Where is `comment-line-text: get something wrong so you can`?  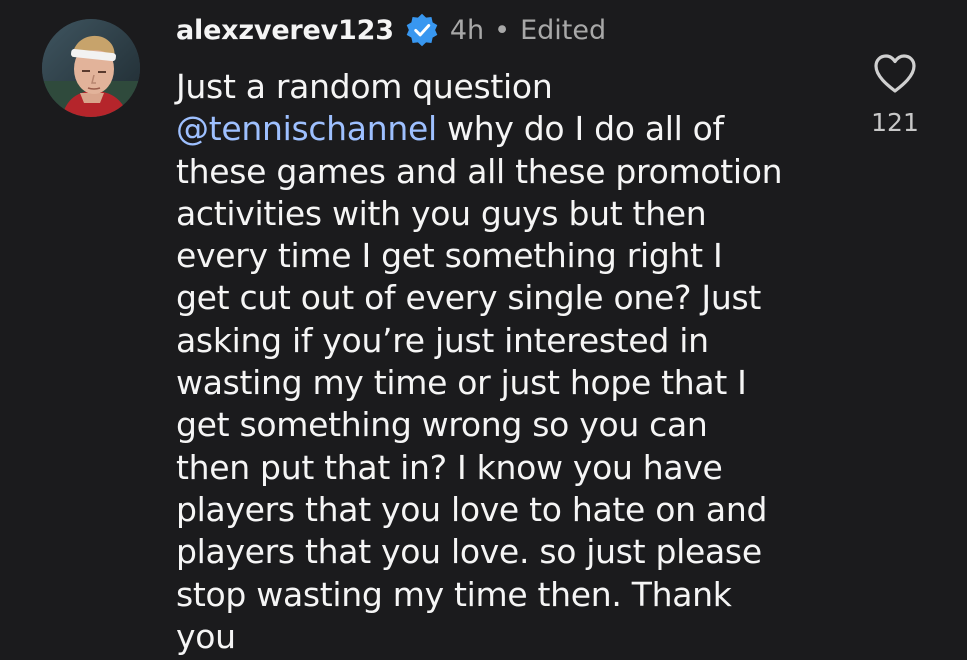 comment-line-text: get something wrong so you can is located at coordinates (442, 425).